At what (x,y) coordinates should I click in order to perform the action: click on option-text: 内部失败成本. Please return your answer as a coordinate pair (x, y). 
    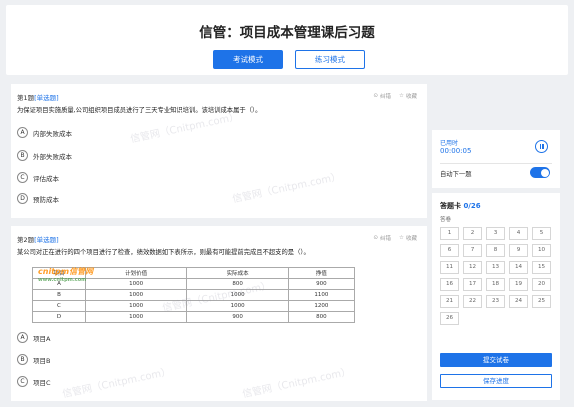
    Looking at the image, I should click on (52, 133).